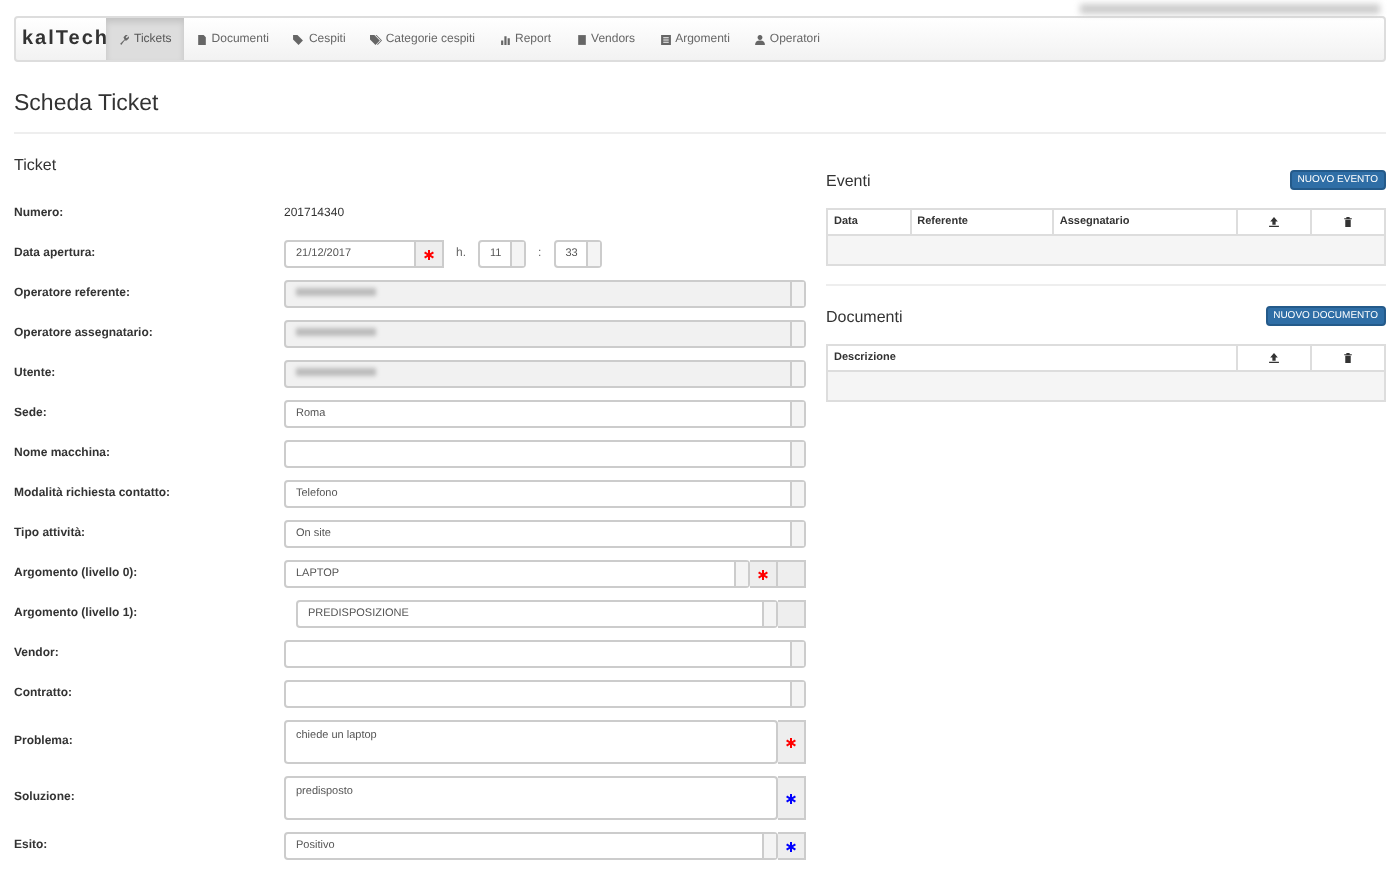 The image size is (1400, 876). What do you see at coordinates (375, 39) in the screenshot?
I see `tags-icon` at bounding box center [375, 39].